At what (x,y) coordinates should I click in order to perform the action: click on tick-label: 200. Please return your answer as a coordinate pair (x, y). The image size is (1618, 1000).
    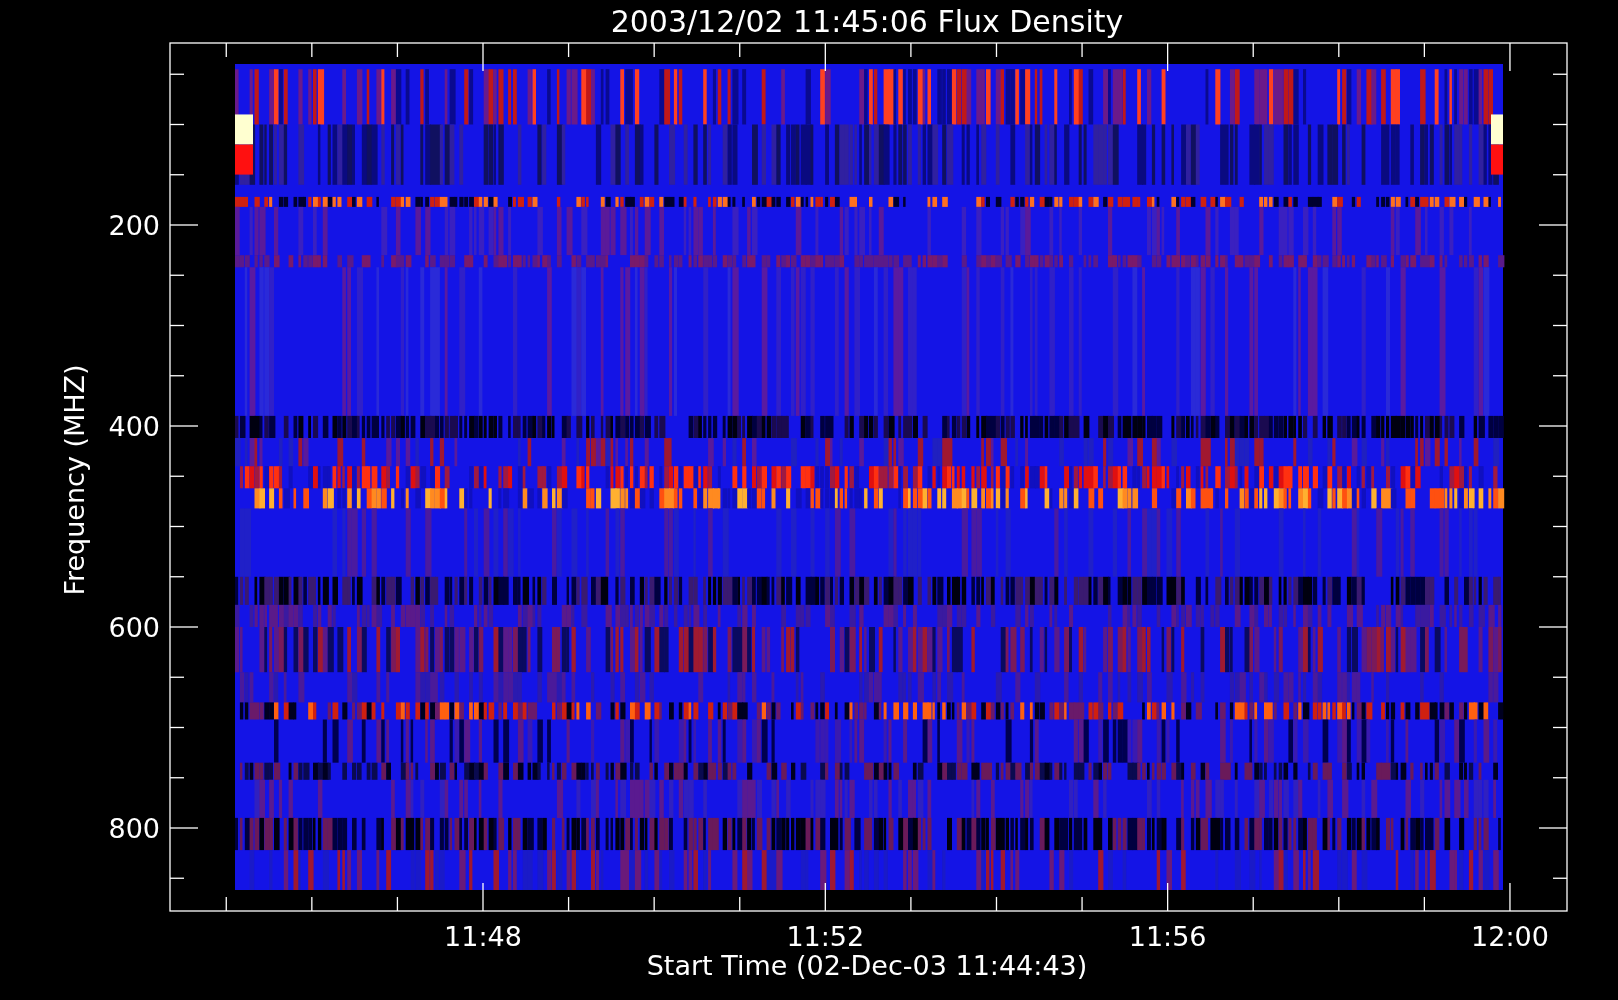
    Looking at the image, I should click on (134, 225).